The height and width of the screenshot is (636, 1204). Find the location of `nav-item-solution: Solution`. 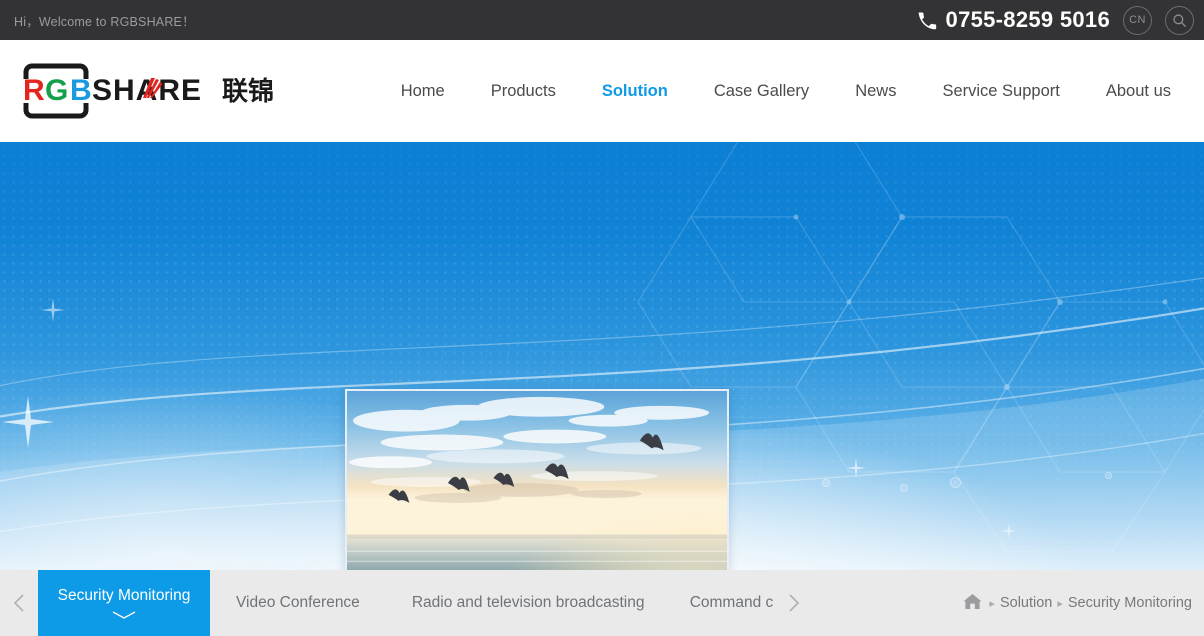

nav-item-solution: Solution is located at coordinates (635, 91).